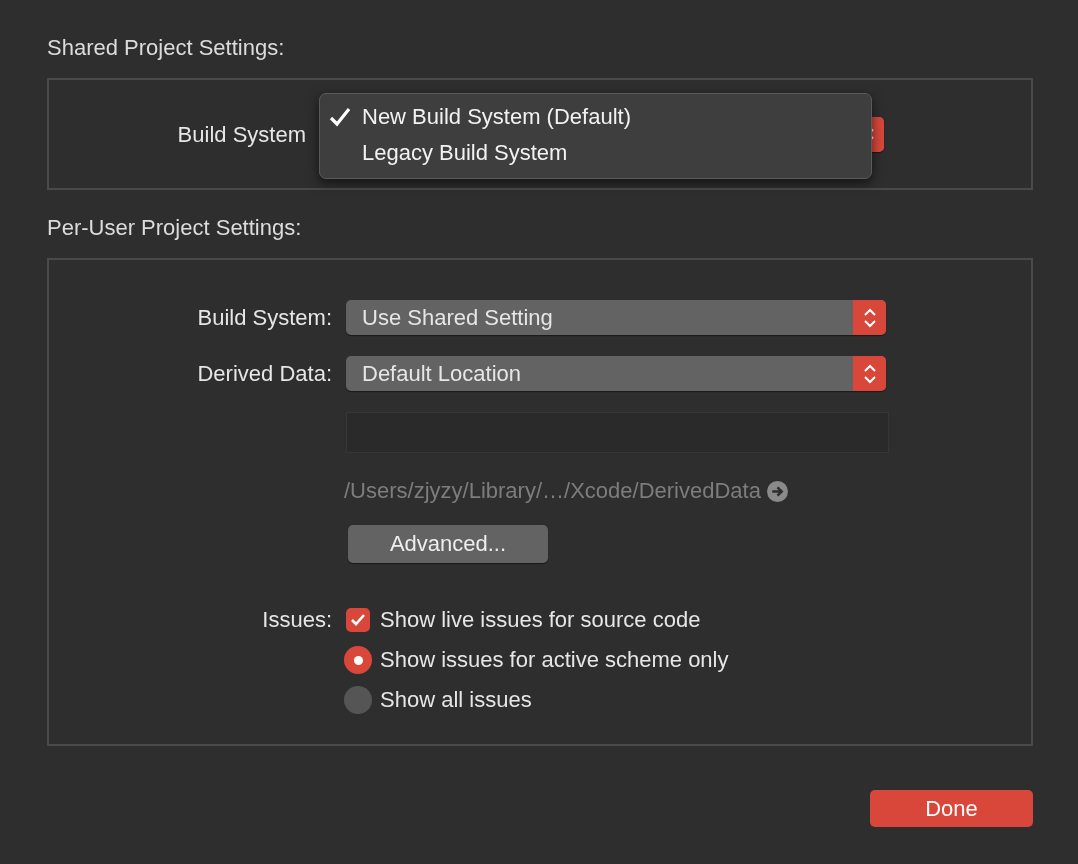  I want to click on field-label: Derived Data:, so click(264, 374).